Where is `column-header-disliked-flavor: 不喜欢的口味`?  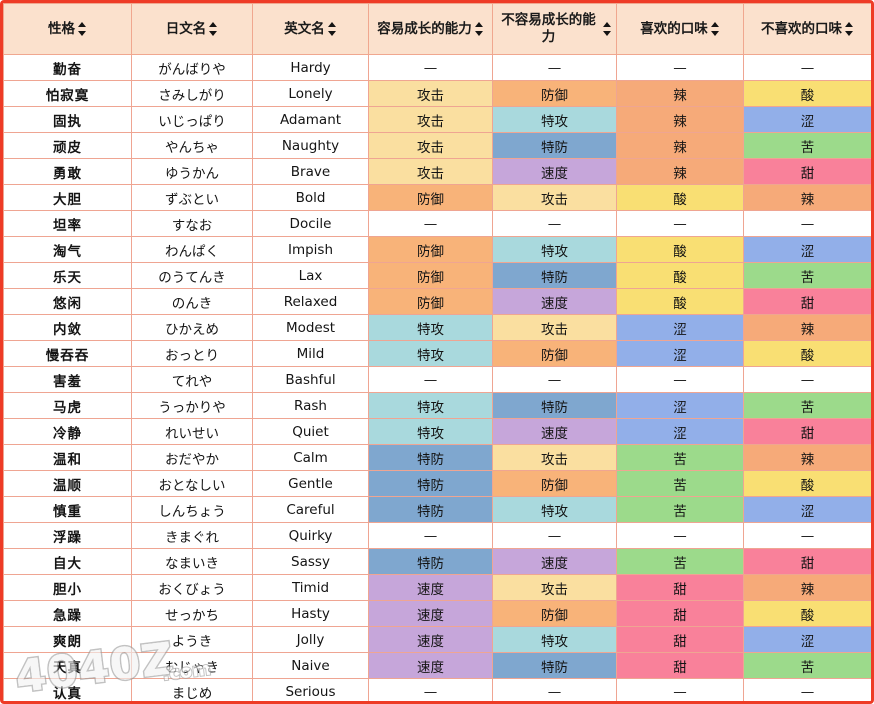 column-header-disliked-flavor: 不喜欢的口味 is located at coordinates (807, 29).